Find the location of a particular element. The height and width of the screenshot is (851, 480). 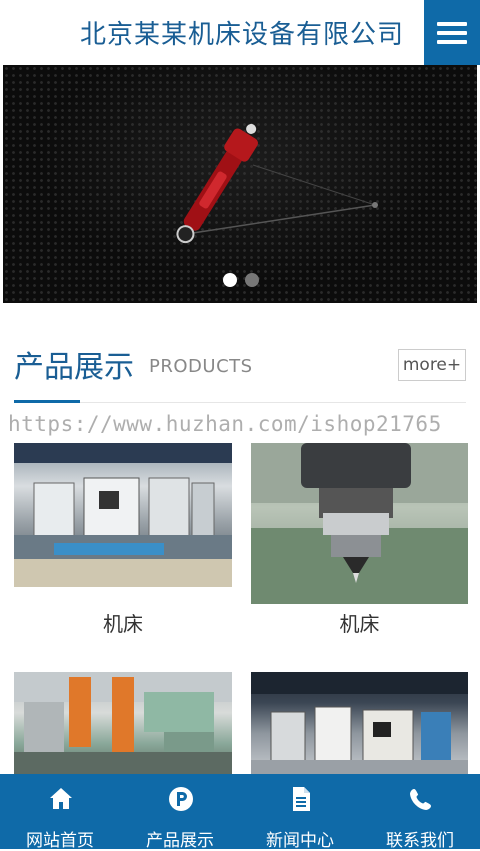

home-icon is located at coordinates (61, 798).